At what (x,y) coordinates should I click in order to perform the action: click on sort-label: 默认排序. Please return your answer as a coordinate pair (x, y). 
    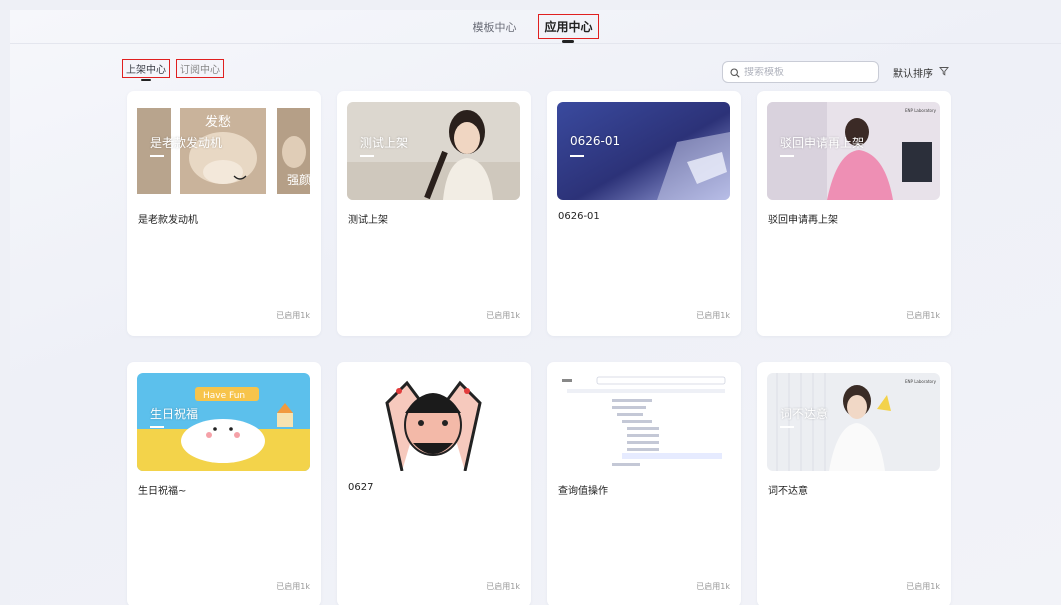
    Looking at the image, I should click on (913, 74).